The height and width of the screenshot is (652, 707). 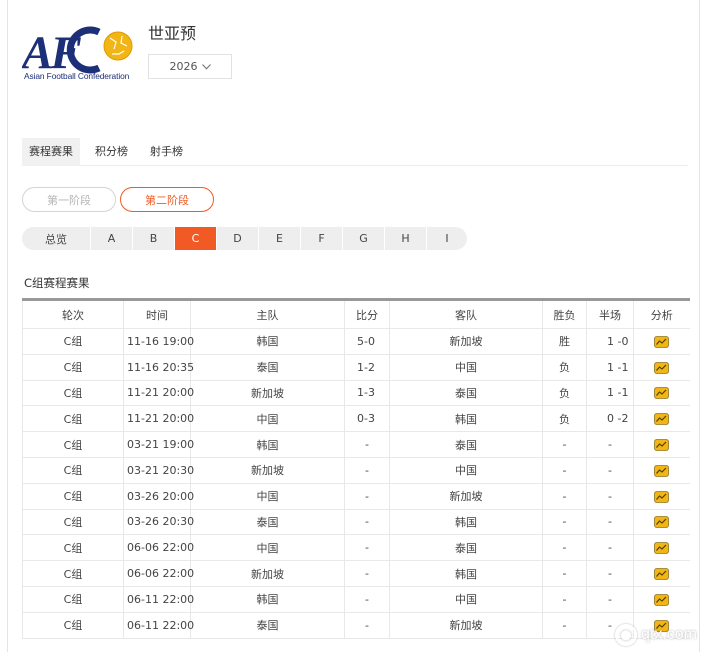 What do you see at coordinates (564, 341) in the screenshot?
I see `cell-result: 胜` at bounding box center [564, 341].